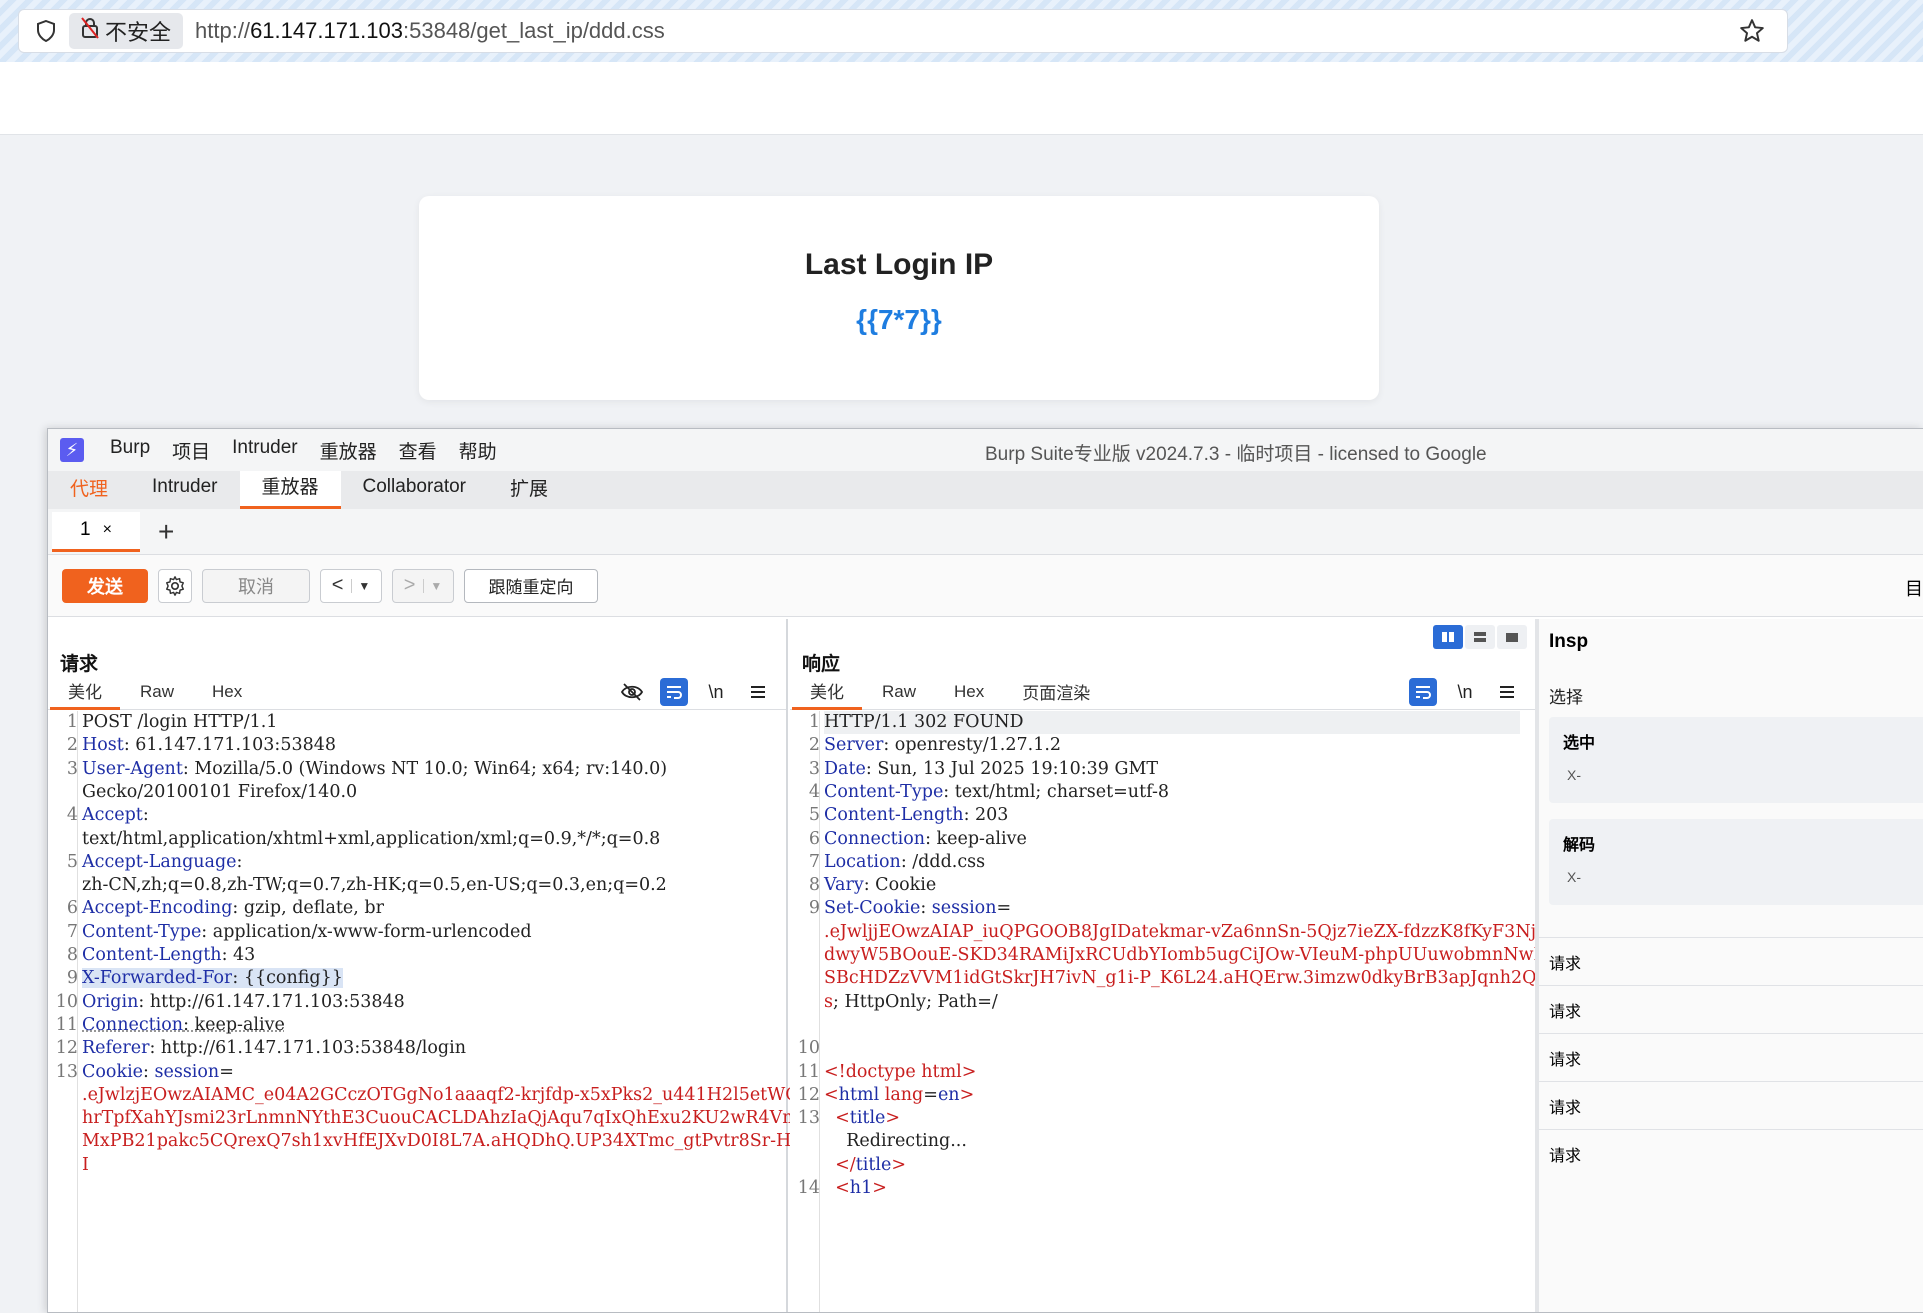 This screenshot has height=1313, width=1923. What do you see at coordinates (209, 745) in the screenshot?
I see `code-line: Host: 61.147.171.103:53848` at bounding box center [209, 745].